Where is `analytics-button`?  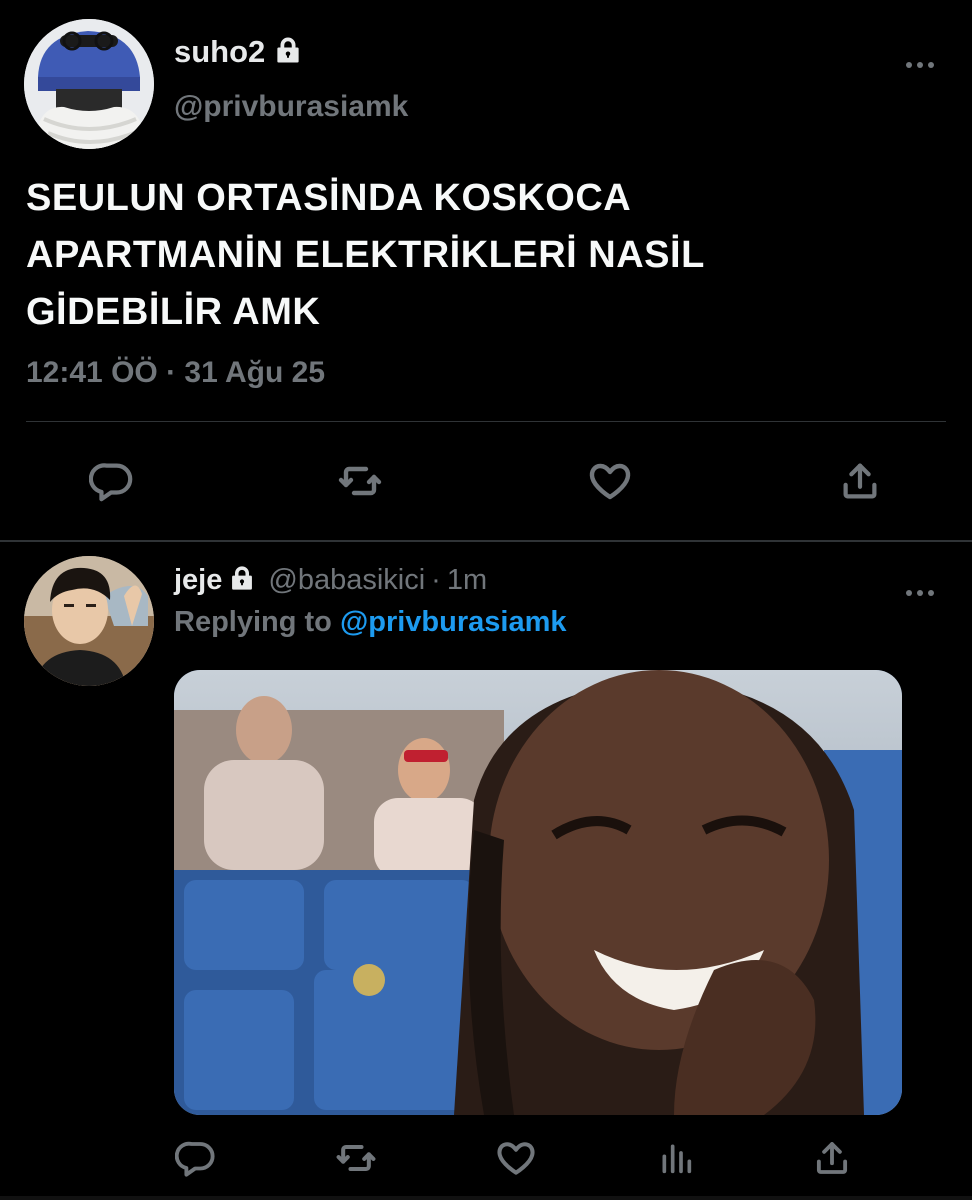
analytics-button is located at coordinates (676, 1158).